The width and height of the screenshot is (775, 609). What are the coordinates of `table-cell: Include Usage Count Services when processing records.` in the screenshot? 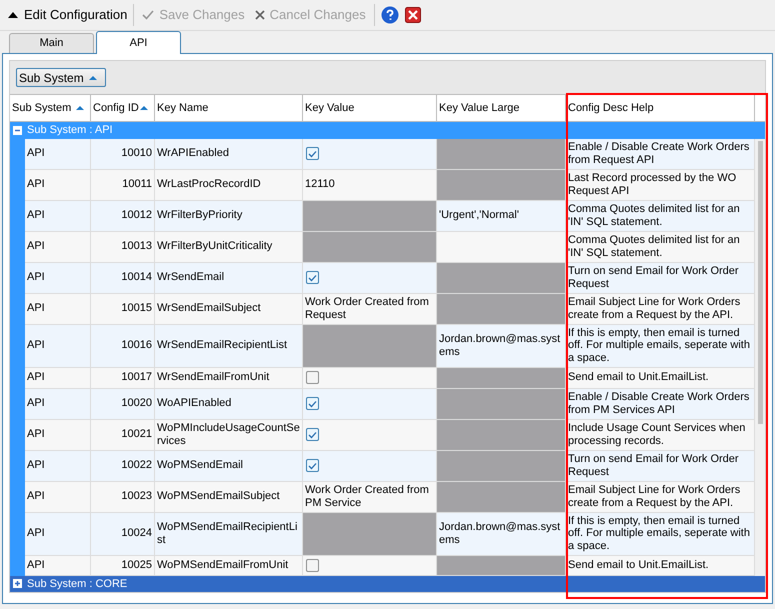 It's located at (660, 435).